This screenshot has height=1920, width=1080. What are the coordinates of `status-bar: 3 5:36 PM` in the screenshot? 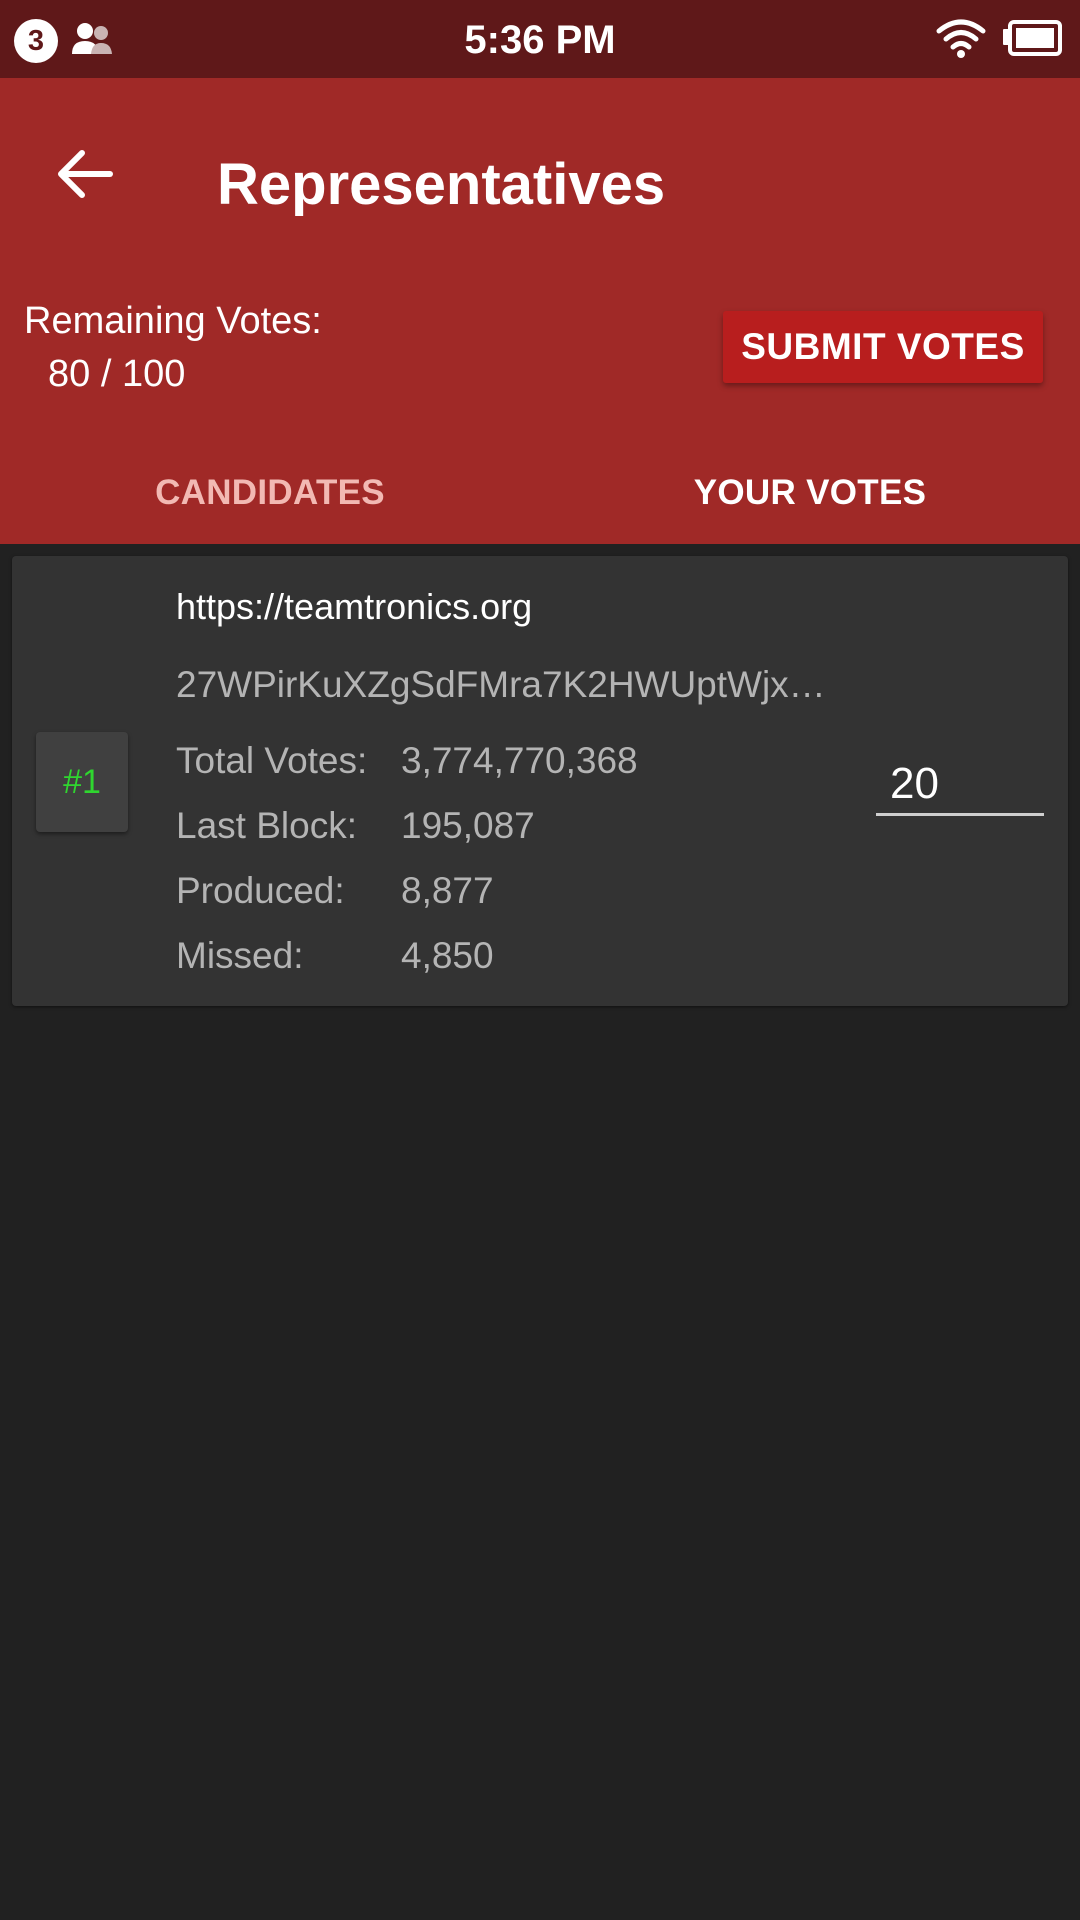 It's located at (540, 39).